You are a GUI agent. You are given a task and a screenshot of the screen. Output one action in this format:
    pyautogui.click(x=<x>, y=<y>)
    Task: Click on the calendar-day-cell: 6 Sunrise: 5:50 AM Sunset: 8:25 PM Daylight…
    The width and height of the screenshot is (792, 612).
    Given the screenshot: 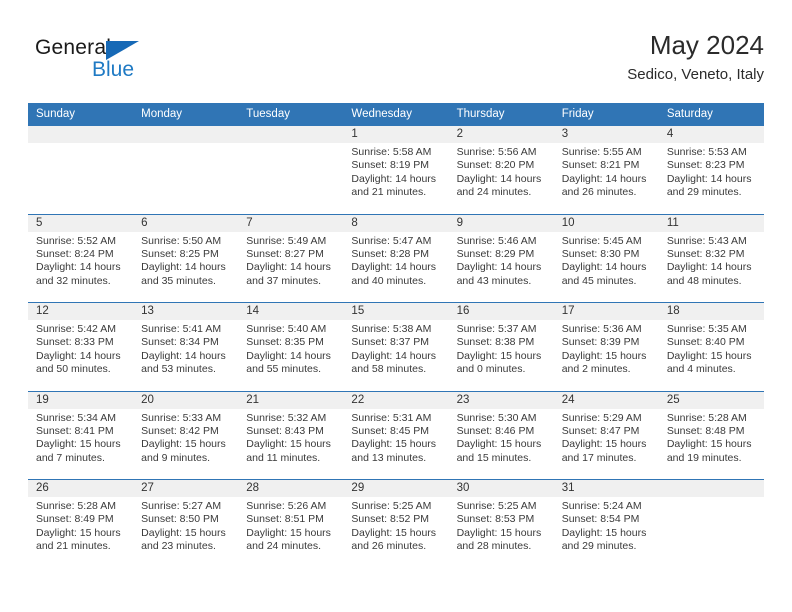 What is the action you would take?
    pyautogui.click(x=186, y=258)
    